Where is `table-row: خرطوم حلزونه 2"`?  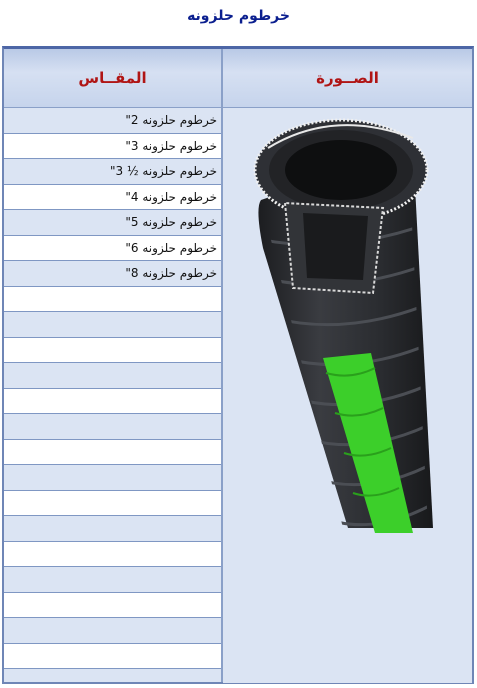 table-row: خرطوم حلزونه 2" is located at coordinates (112, 121).